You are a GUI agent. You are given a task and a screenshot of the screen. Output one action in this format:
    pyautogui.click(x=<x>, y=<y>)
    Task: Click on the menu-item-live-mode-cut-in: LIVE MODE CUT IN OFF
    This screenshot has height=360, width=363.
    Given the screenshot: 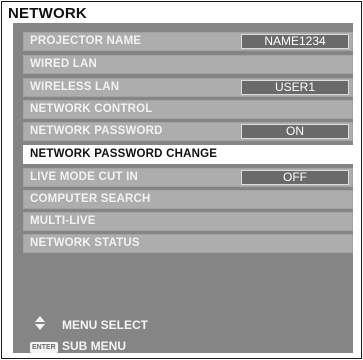 What is the action you would take?
    pyautogui.click(x=188, y=177)
    